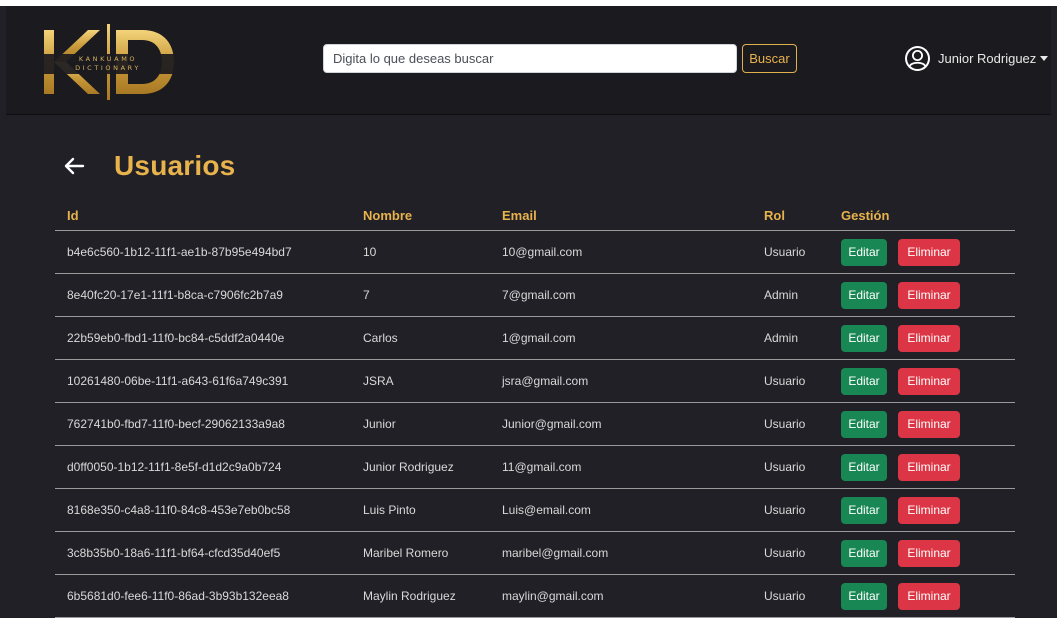 This screenshot has height=618, width=1057. What do you see at coordinates (621, 467) in the screenshot?
I see `cell-email: 11@gmail.com` at bounding box center [621, 467].